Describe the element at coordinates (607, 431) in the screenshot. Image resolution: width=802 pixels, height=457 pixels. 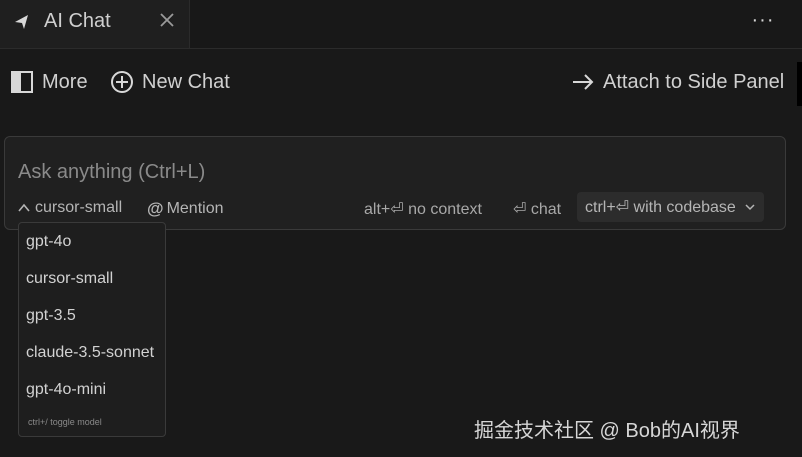
I see `watermark: 掘金技术社区 @ Bob的AI视界` at that location.